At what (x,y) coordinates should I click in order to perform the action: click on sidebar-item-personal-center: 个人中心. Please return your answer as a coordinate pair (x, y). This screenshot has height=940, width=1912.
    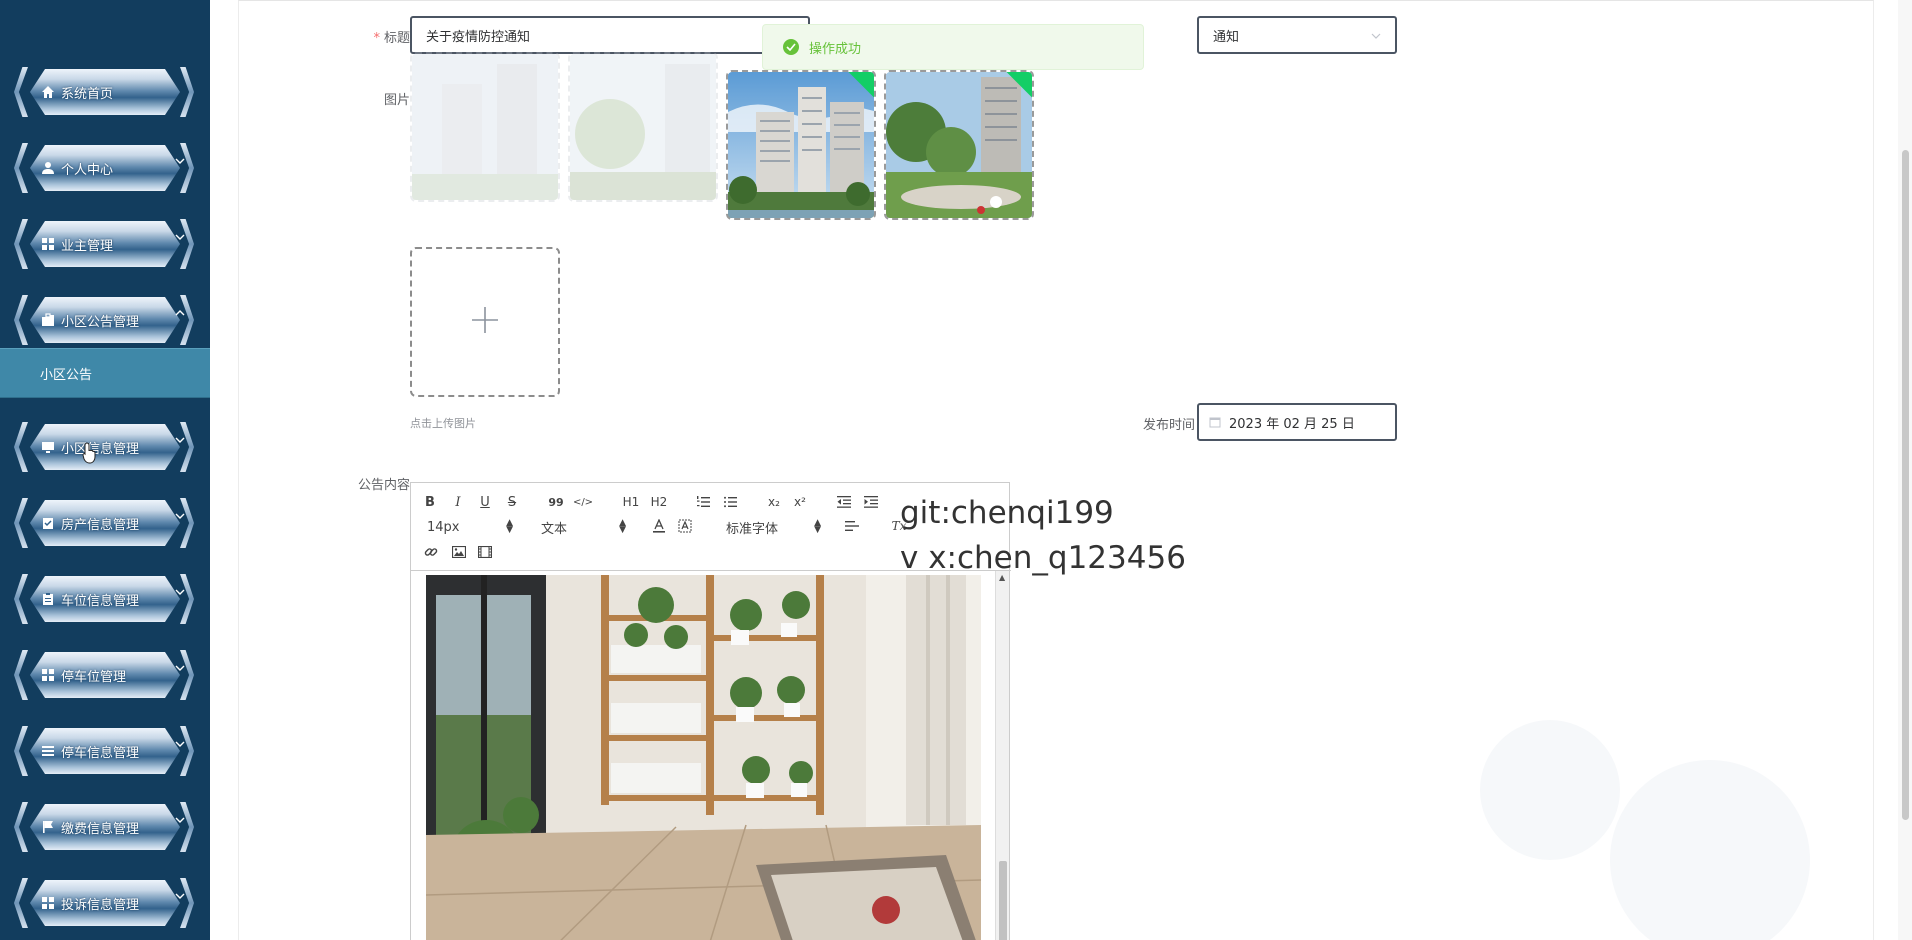
    Looking at the image, I should click on (104, 168).